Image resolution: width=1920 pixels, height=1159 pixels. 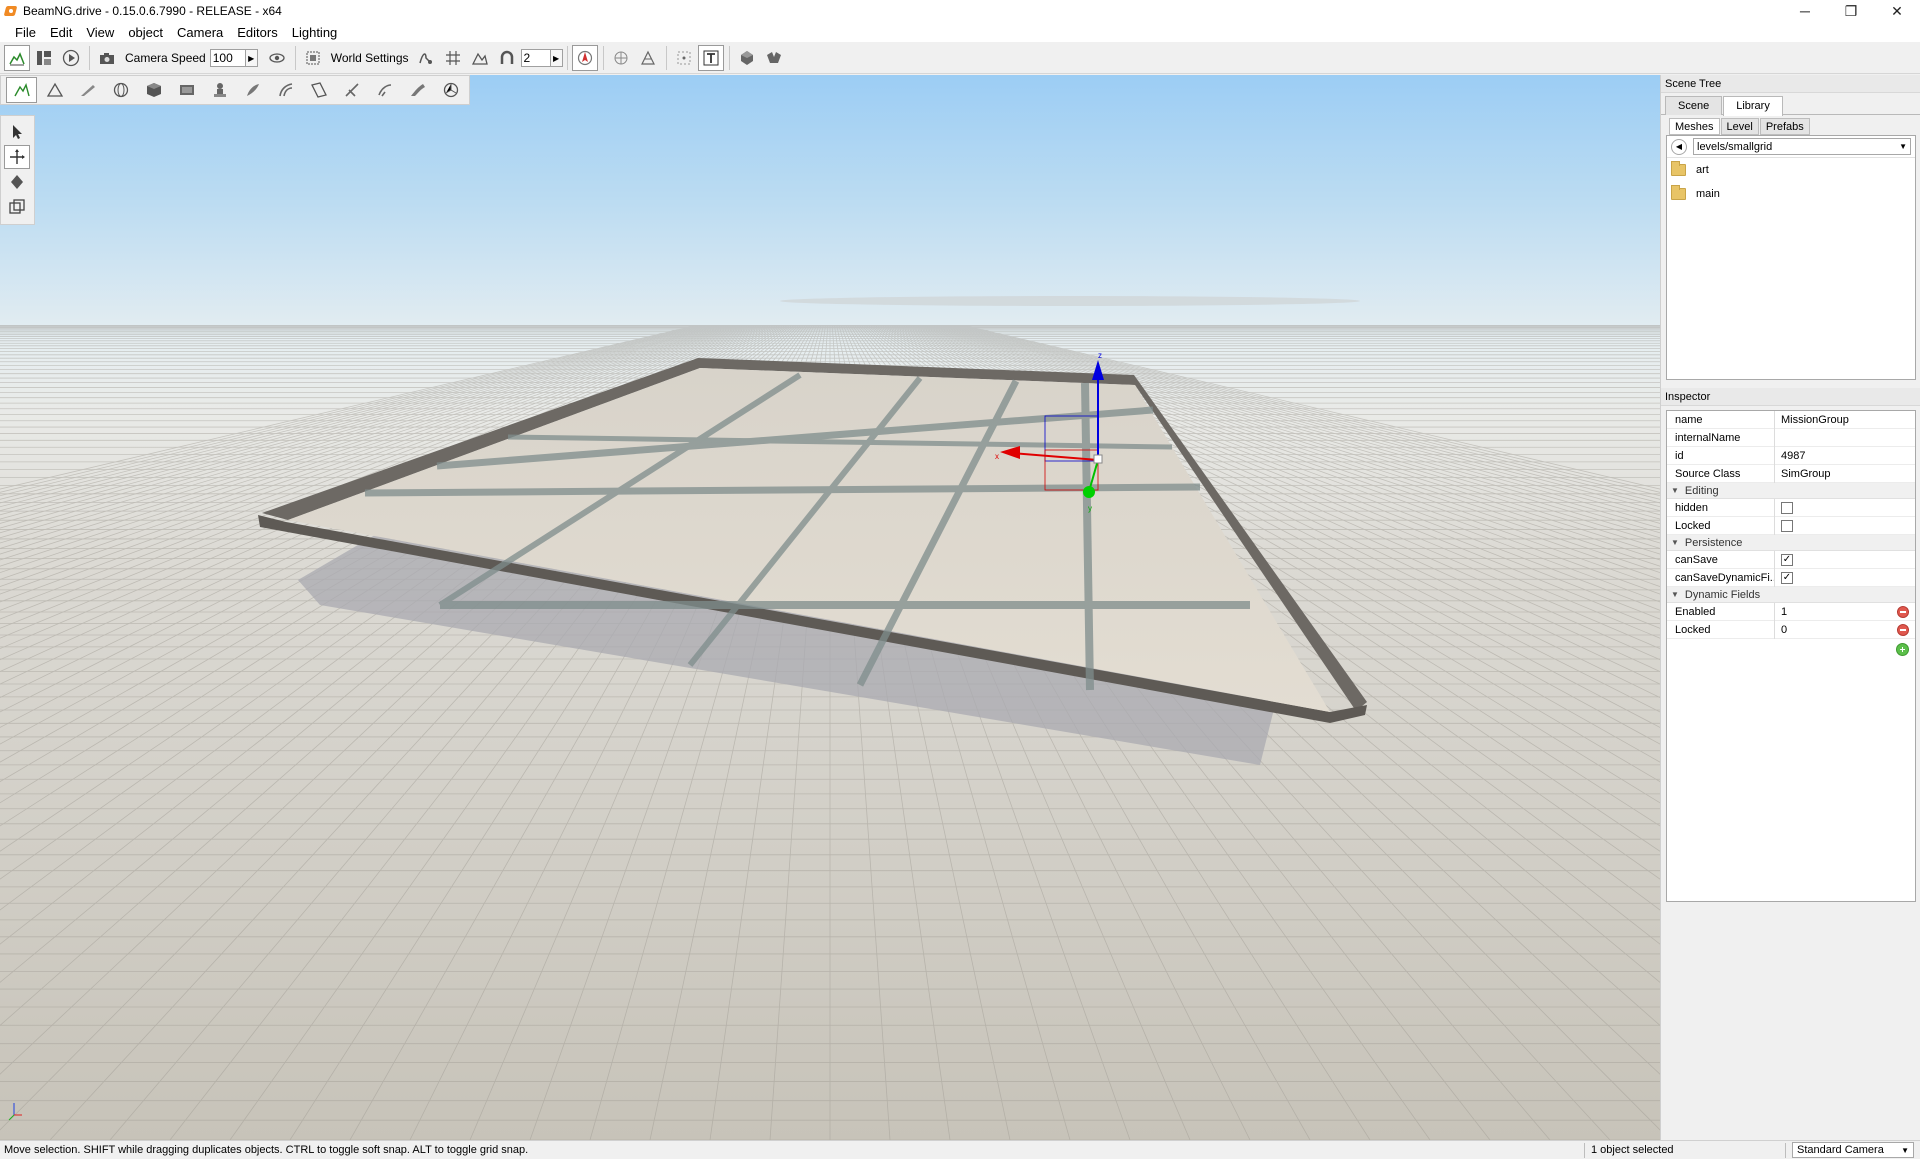 I want to click on back-arrow-icon: ◀, so click(x=1679, y=146).